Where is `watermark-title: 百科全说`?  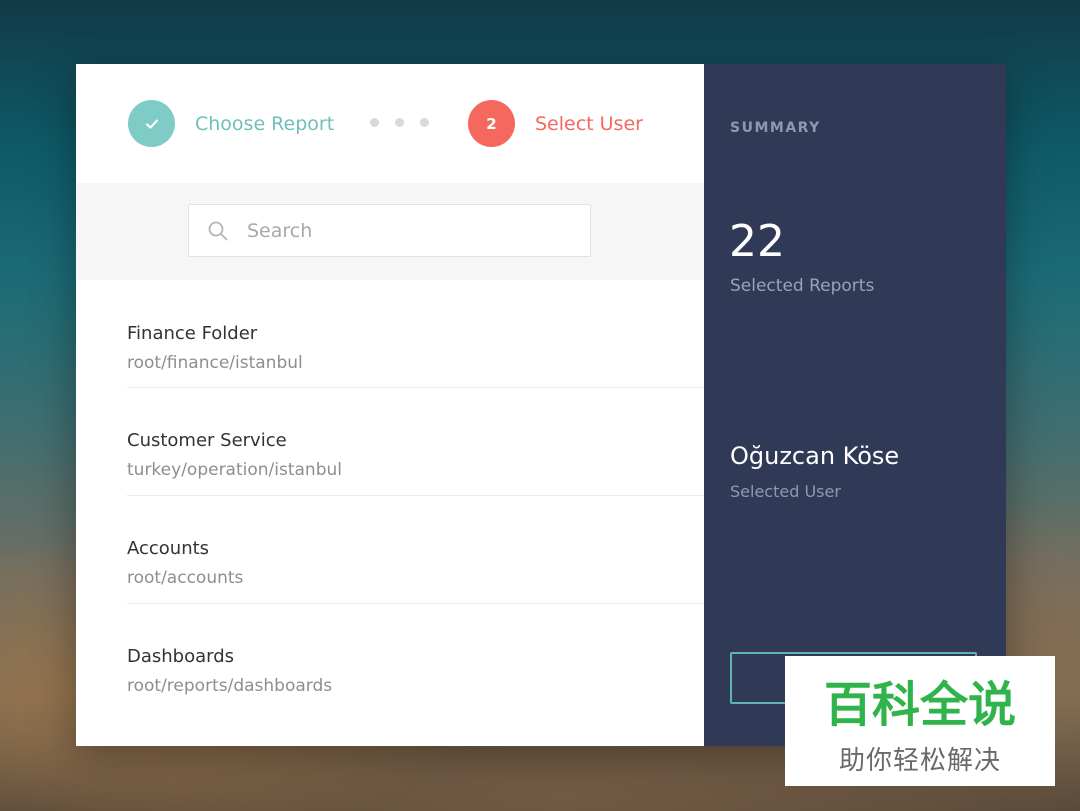
watermark-title: 百科全说 is located at coordinates (919, 705).